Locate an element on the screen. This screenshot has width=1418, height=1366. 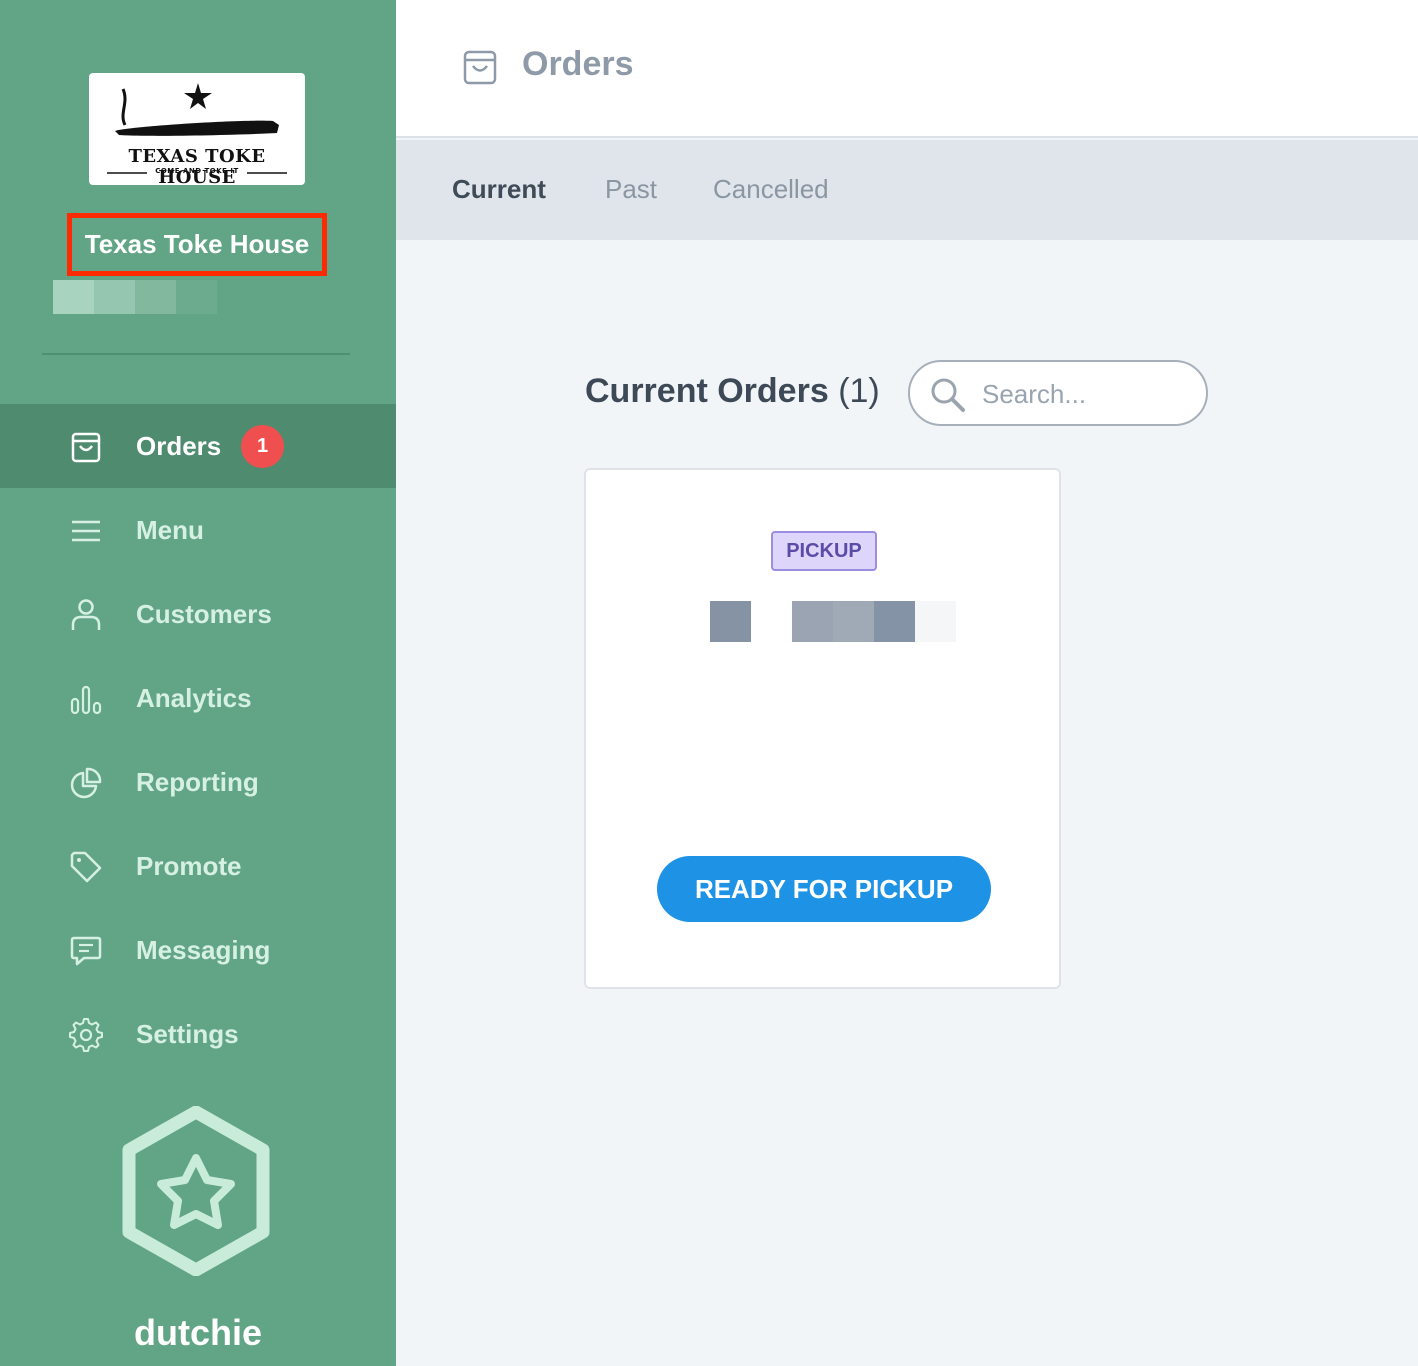
tab-current: Current is located at coordinates (499, 189).